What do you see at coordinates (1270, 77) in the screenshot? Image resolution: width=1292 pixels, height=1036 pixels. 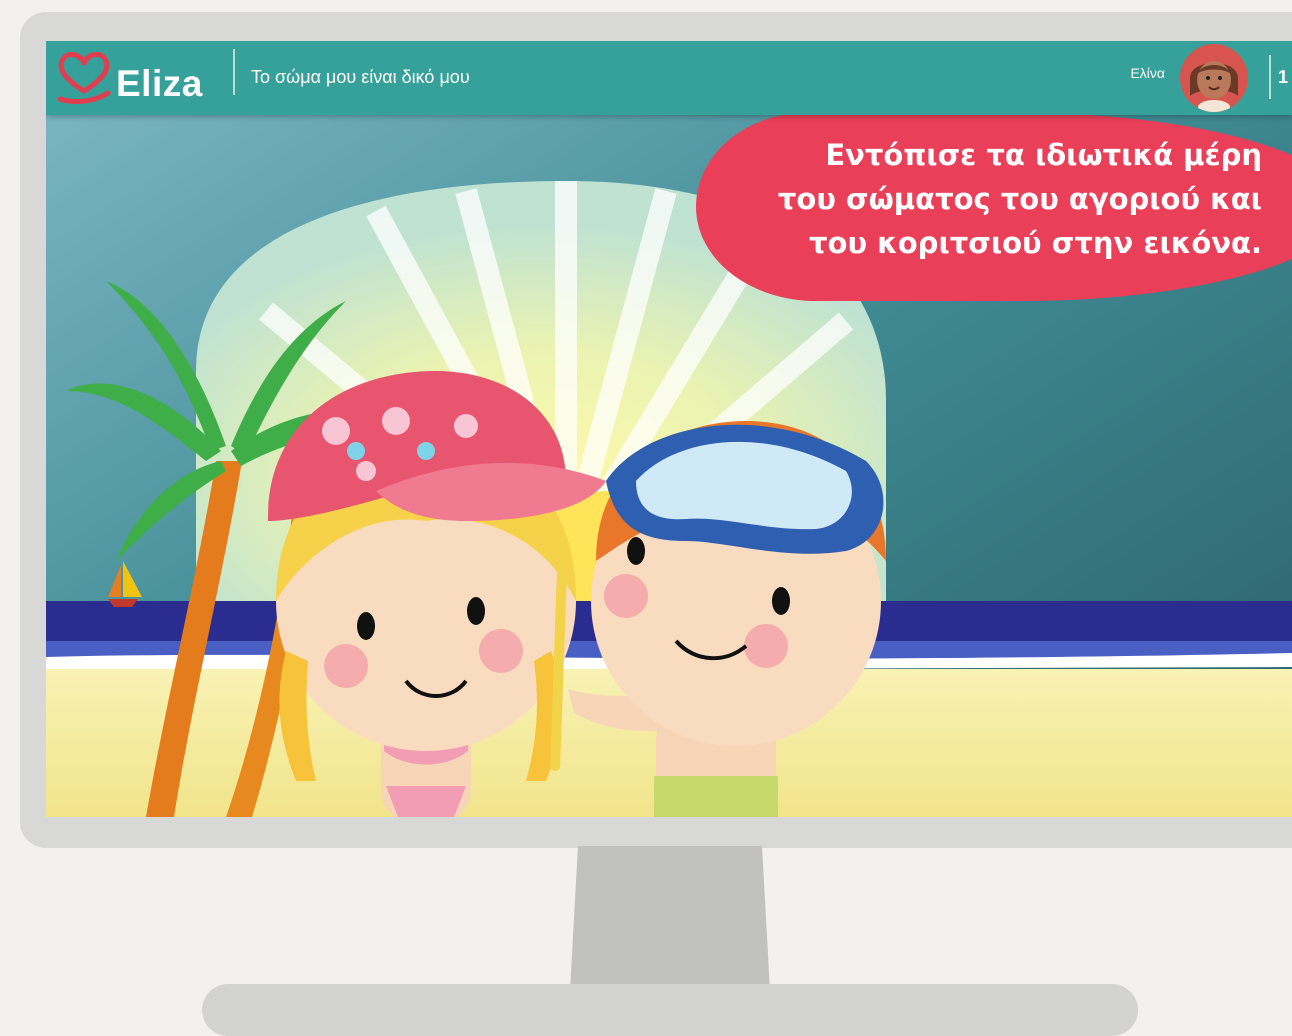 I see `header-divider-right` at bounding box center [1270, 77].